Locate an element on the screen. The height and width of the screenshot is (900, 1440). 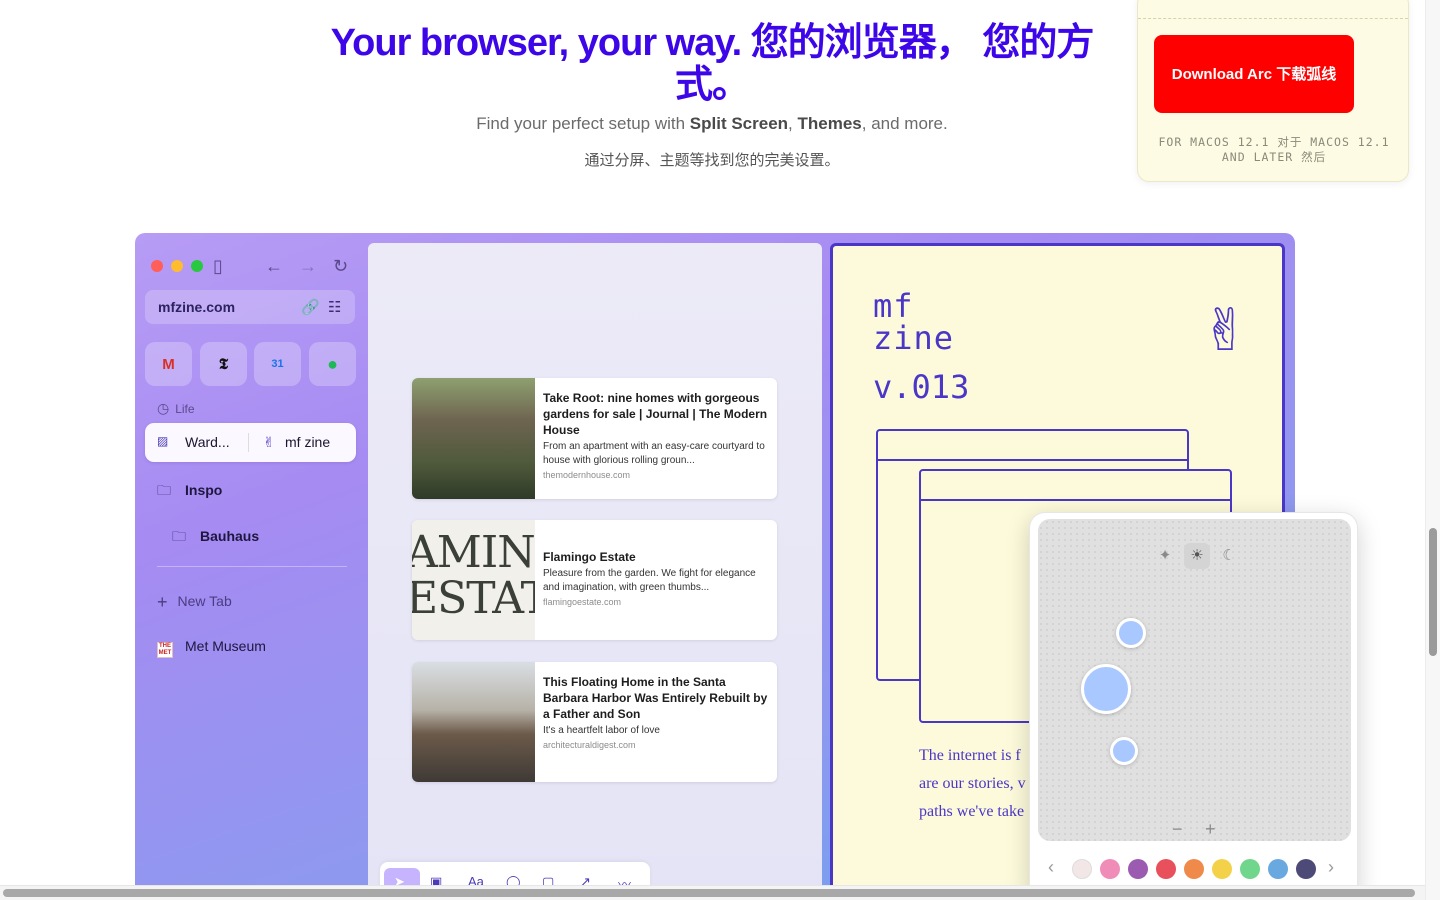
hero-subtitle-cn: 通过分屏、主题等找到您的完美设置。 is located at coordinates (712, 160).